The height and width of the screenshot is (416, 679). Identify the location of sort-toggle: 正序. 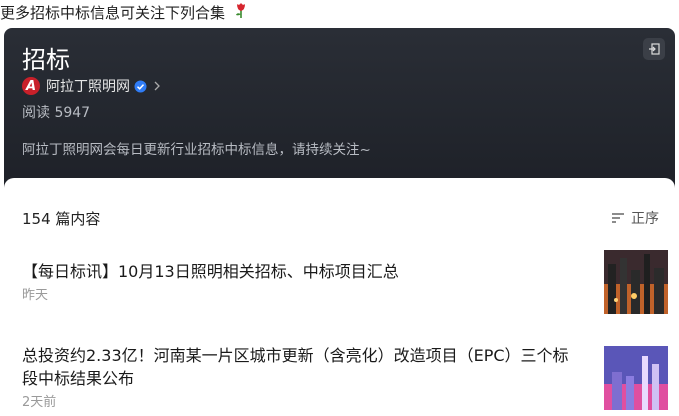
(635, 218).